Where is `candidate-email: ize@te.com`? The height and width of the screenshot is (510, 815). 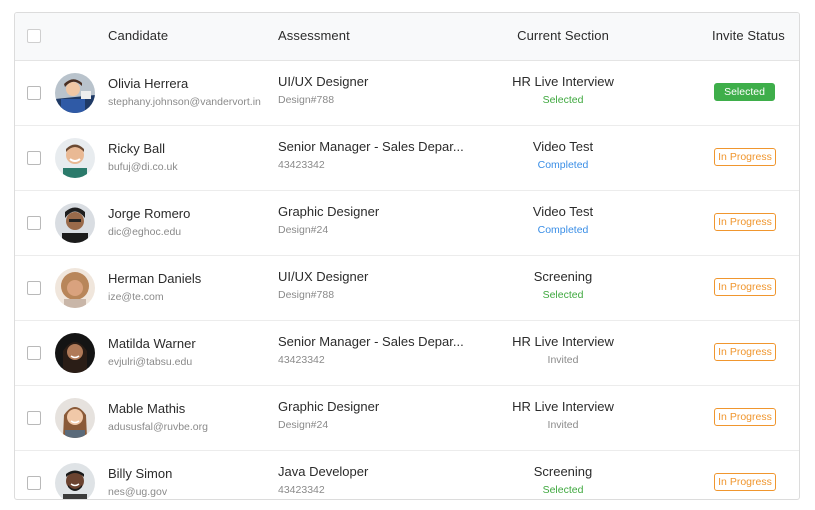 candidate-email: ize@te.com is located at coordinates (136, 297).